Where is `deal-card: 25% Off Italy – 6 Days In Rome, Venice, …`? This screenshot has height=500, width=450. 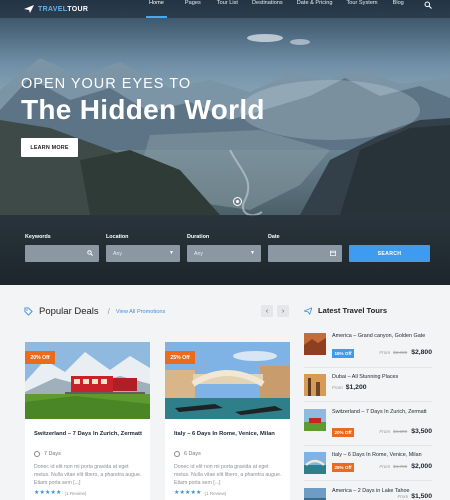 deal-card: 25% Off Italy – 6 Days In Rome, Venice, … is located at coordinates (227, 421).